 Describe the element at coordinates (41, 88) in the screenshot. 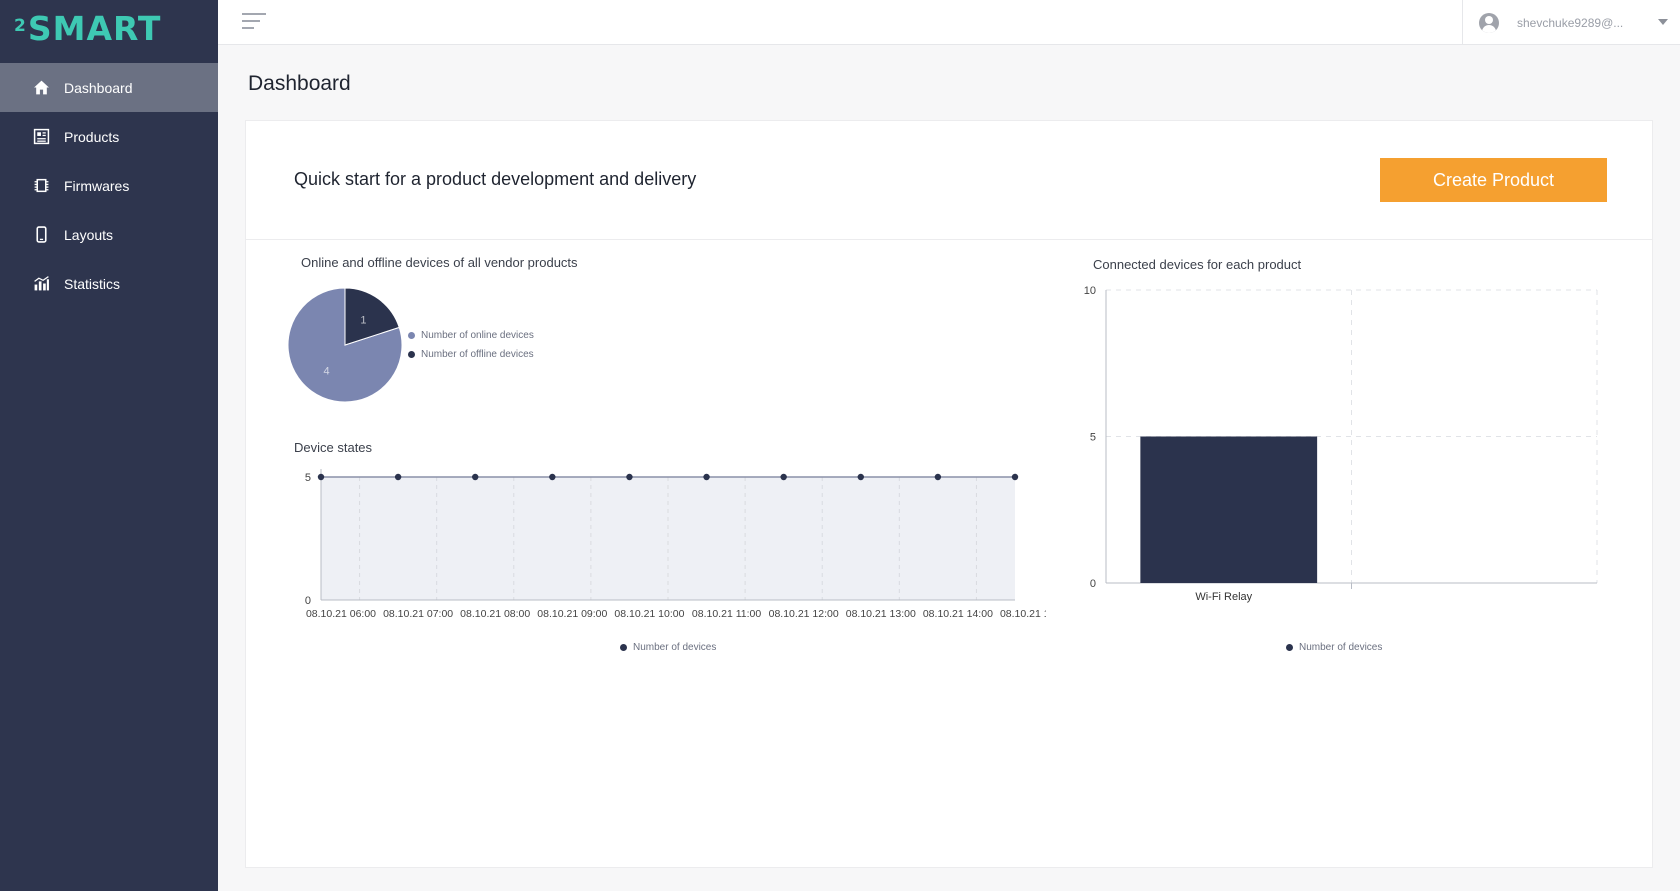

I see `home-icon` at that location.